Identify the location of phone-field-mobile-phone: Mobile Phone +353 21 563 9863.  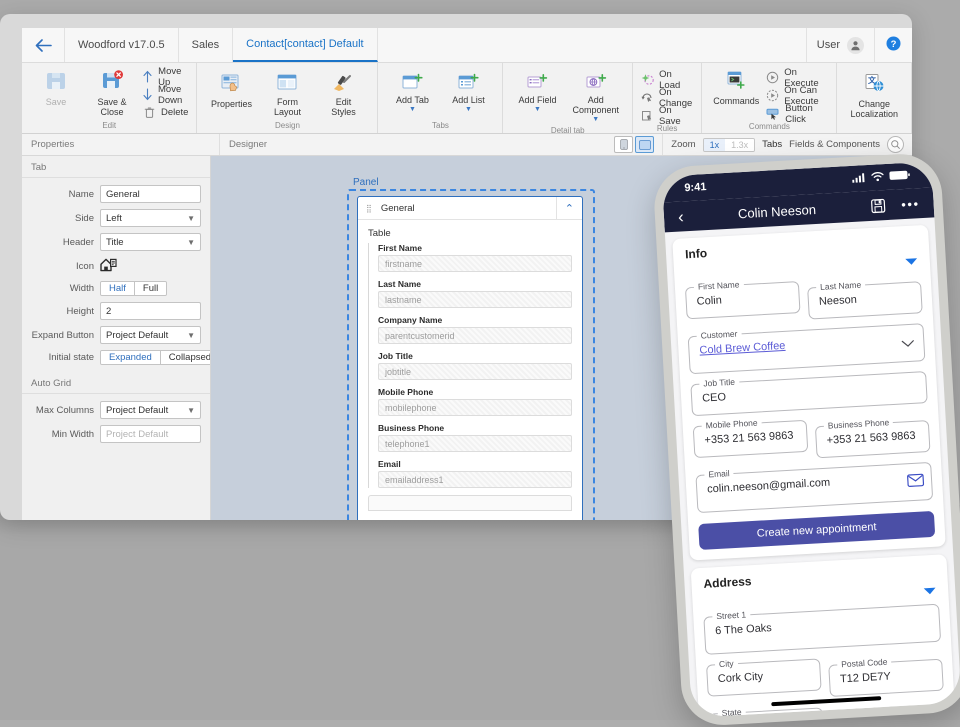
(750, 438).